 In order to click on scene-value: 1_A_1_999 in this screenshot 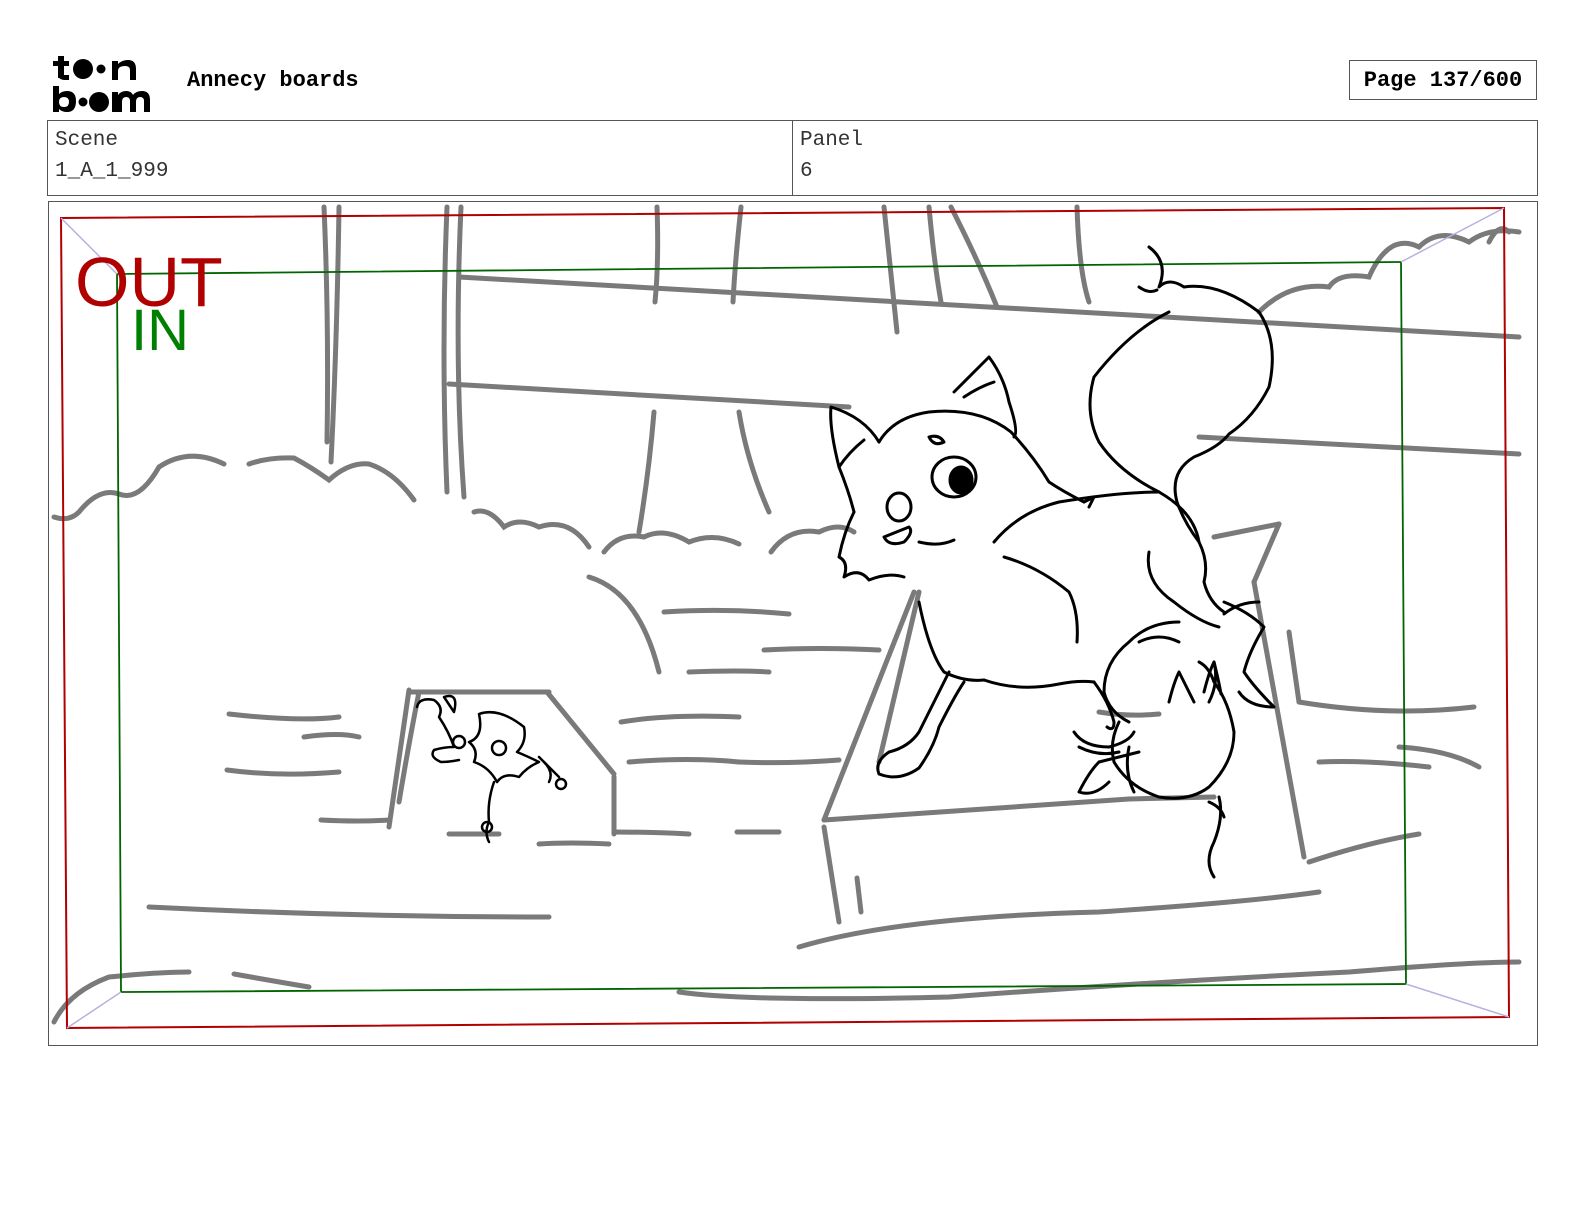, I will do `click(112, 171)`.